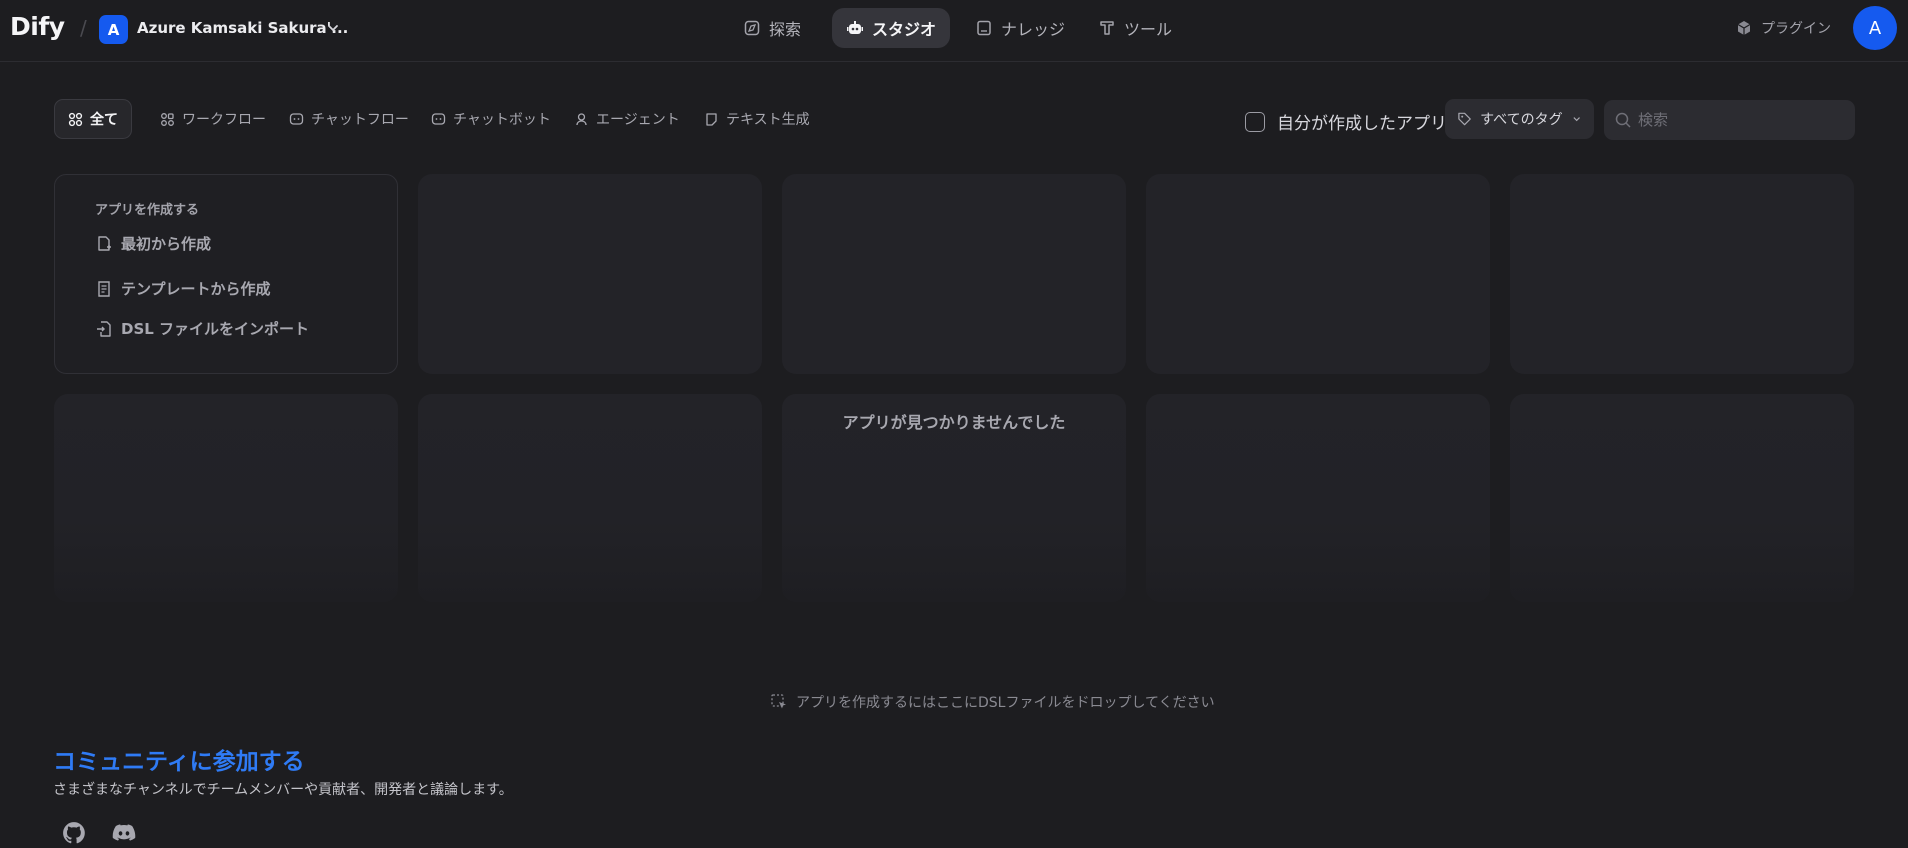 The image size is (1908, 848). Describe the element at coordinates (1255, 121) in the screenshot. I see `mine-checkbox` at that location.